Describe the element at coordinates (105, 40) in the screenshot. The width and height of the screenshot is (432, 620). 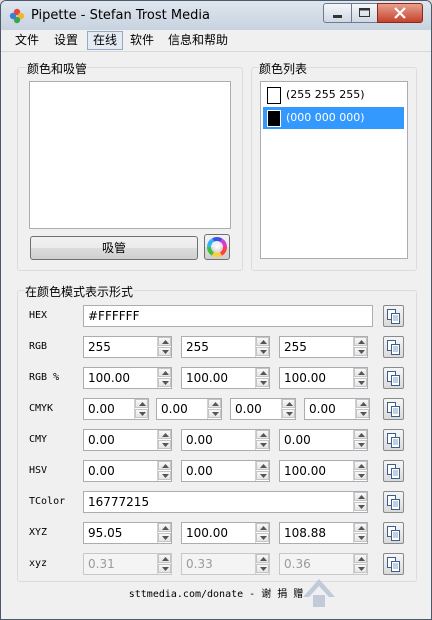
I see `menu-online: 在线` at that location.